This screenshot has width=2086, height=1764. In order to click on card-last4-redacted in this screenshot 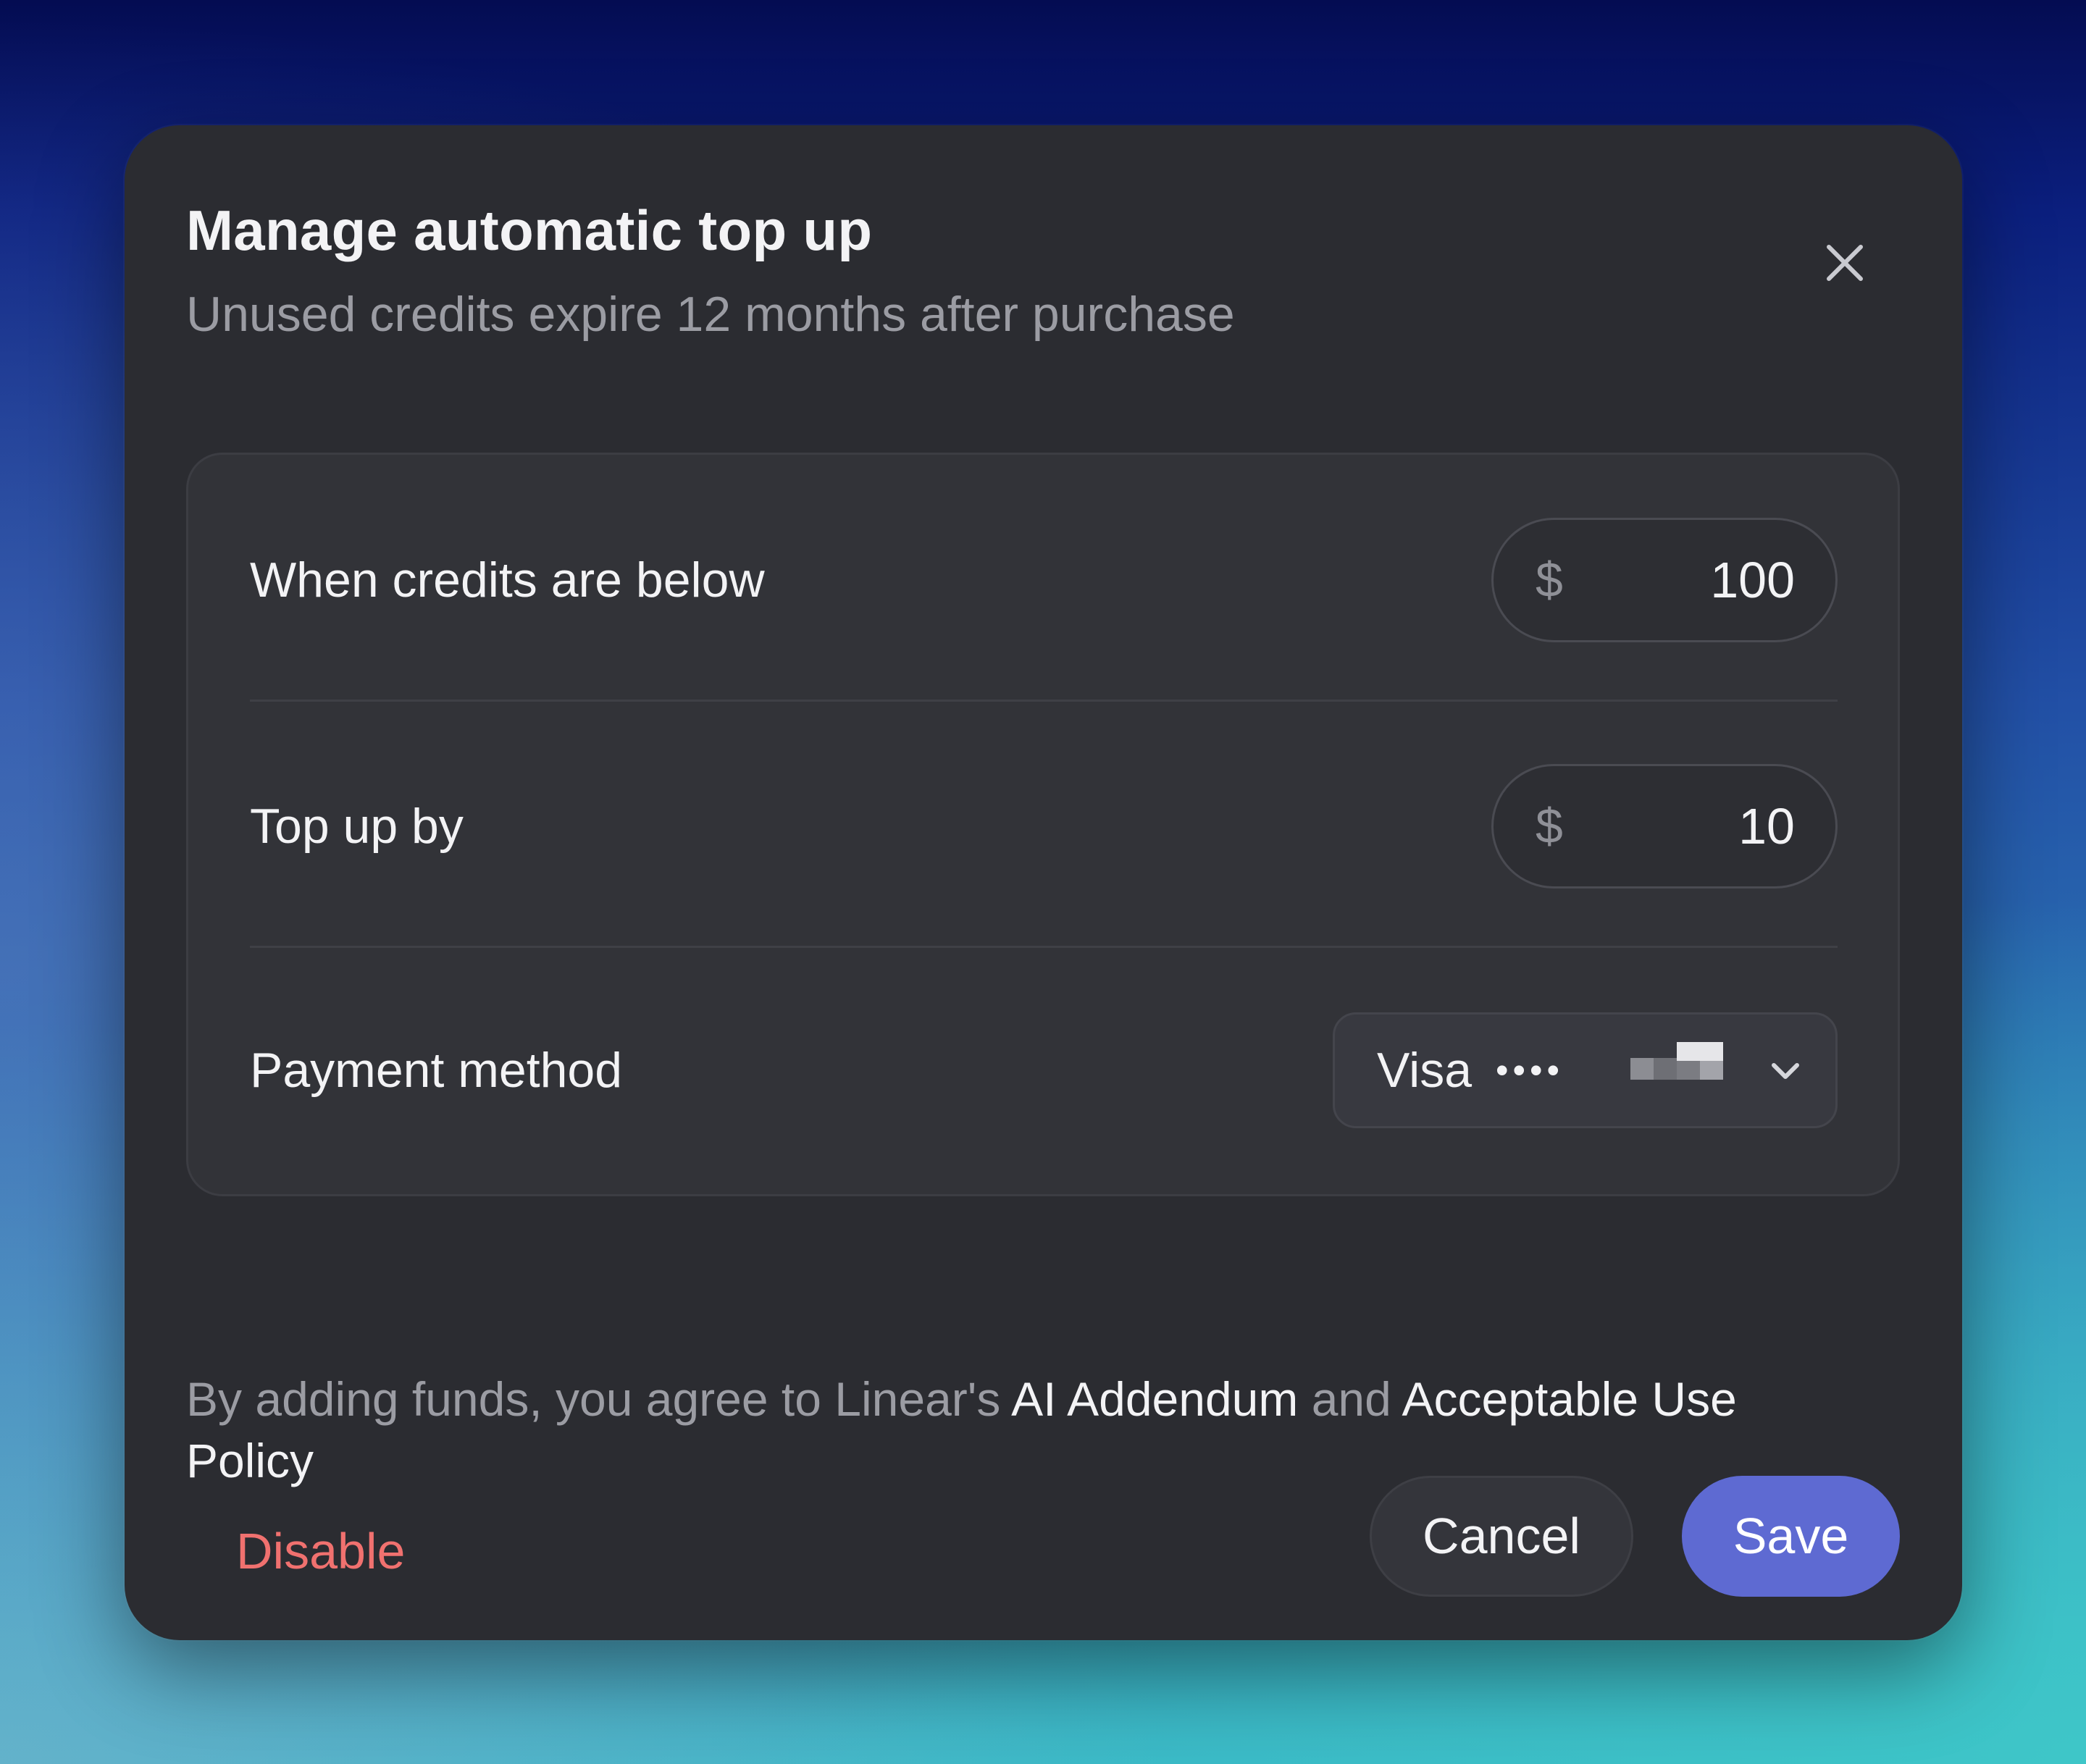, I will do `click(1676, 1065)`.